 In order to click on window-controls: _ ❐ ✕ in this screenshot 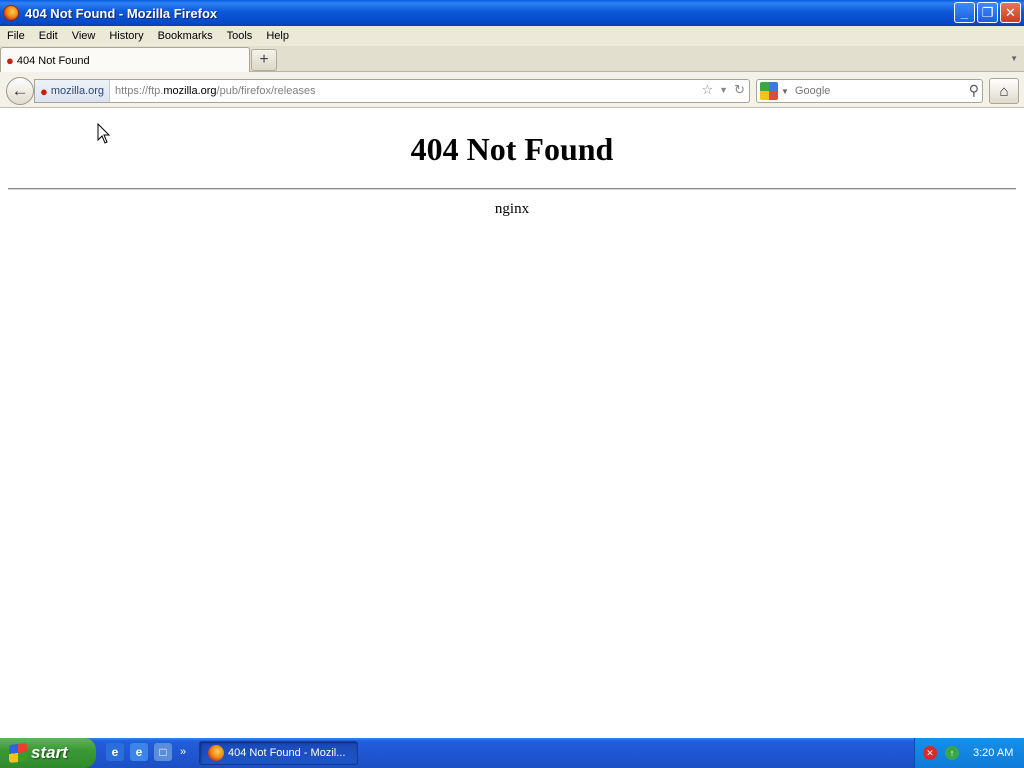, I will do `click(987, 12)`.